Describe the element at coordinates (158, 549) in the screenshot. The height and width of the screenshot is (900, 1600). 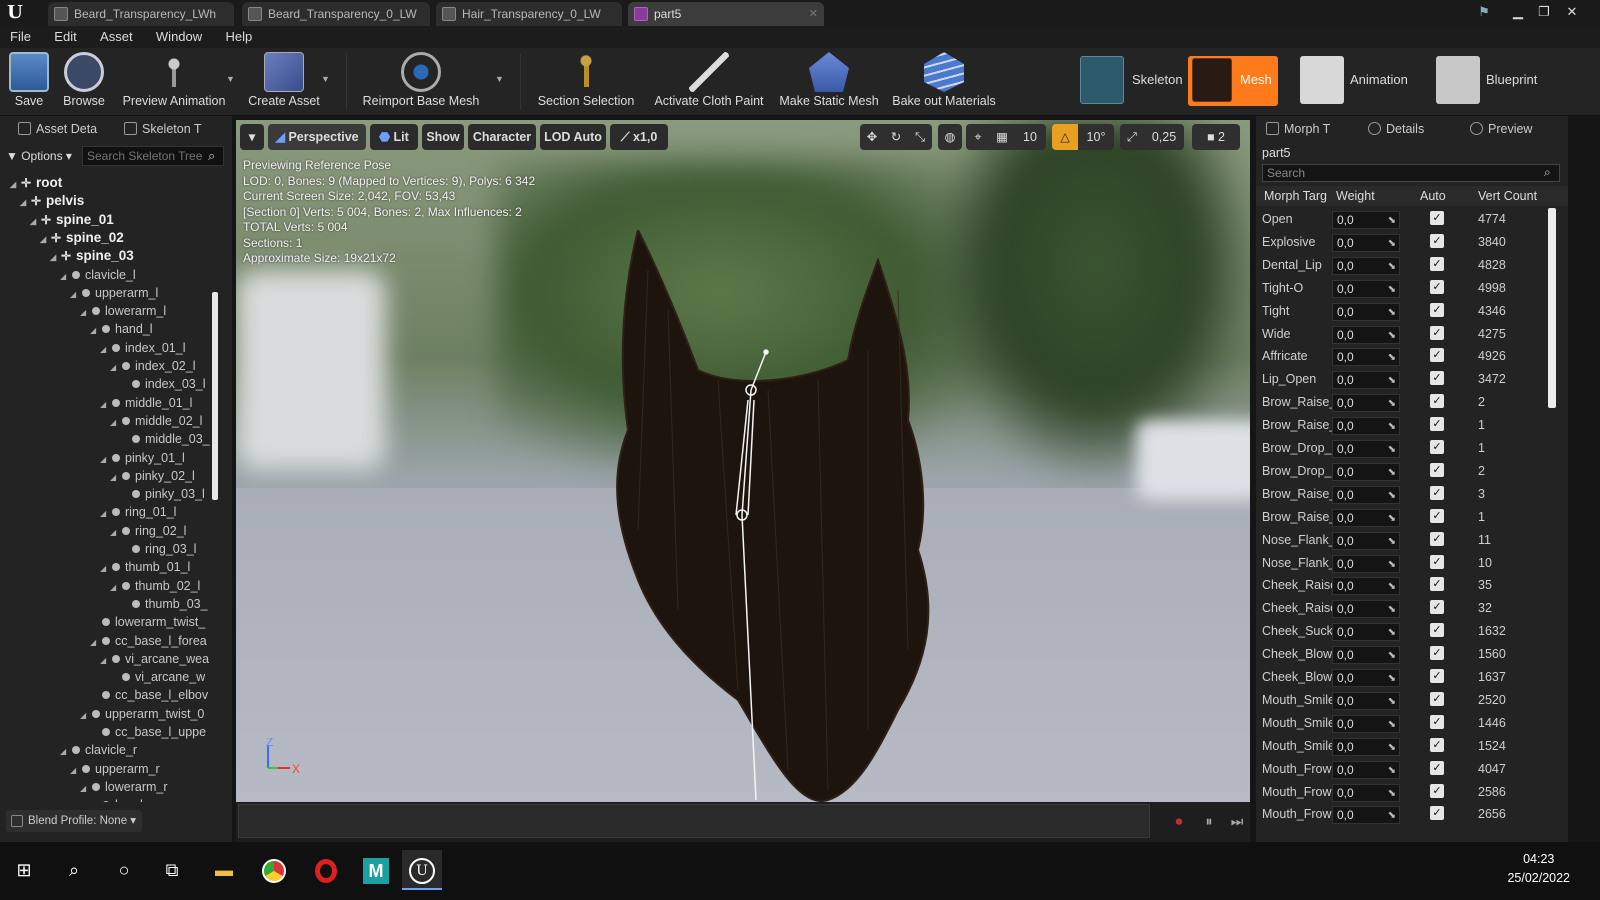
I see `bone-node: ring_03_l` at that location.